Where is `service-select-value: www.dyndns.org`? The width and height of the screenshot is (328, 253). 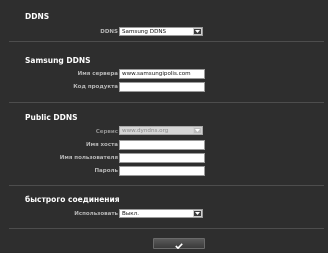 service-select-value: www.dyndns.org is located at coordinates (145, 131).